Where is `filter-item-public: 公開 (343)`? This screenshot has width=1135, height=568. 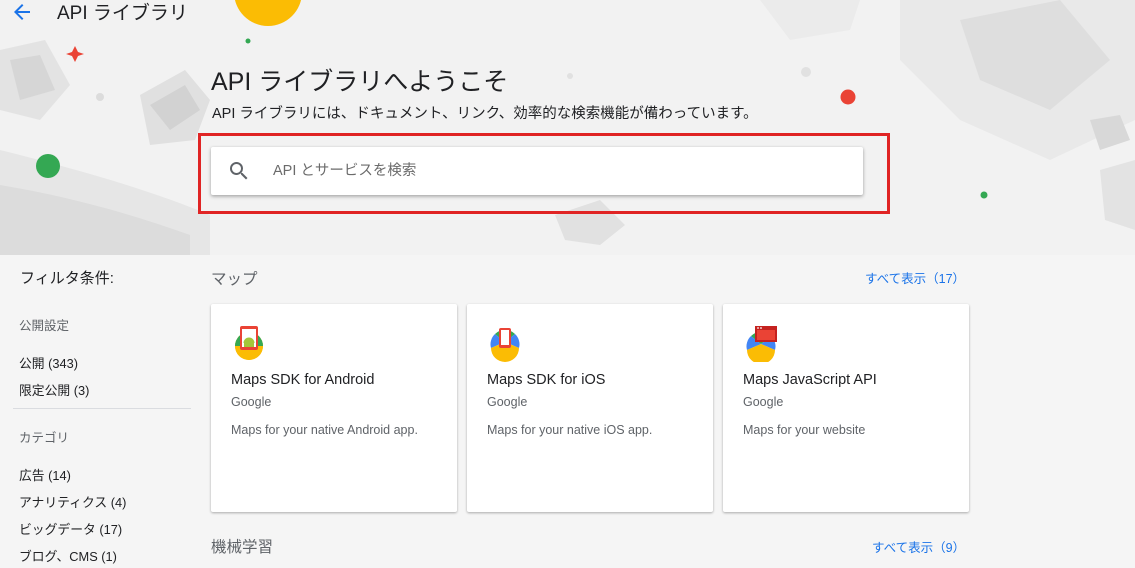
filter-item-public: 公開 (343) is located at coordinates (48, 362).